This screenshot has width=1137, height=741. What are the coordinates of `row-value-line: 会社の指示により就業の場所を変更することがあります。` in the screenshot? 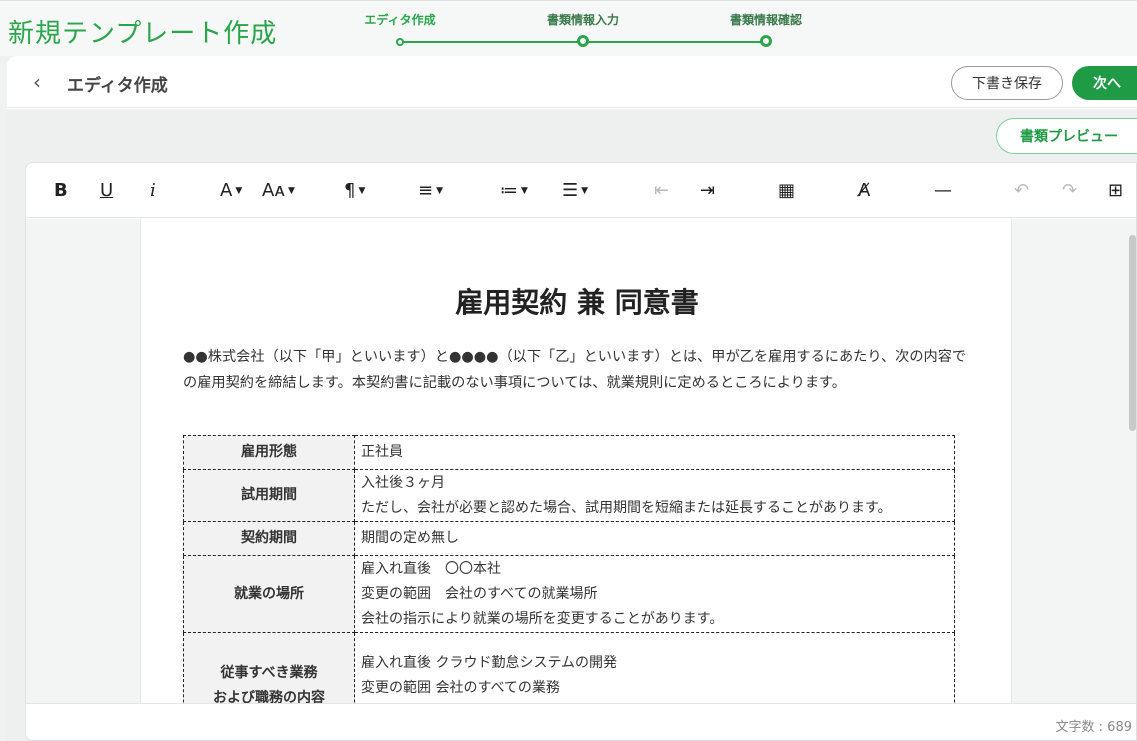 It's located at (542, 618).